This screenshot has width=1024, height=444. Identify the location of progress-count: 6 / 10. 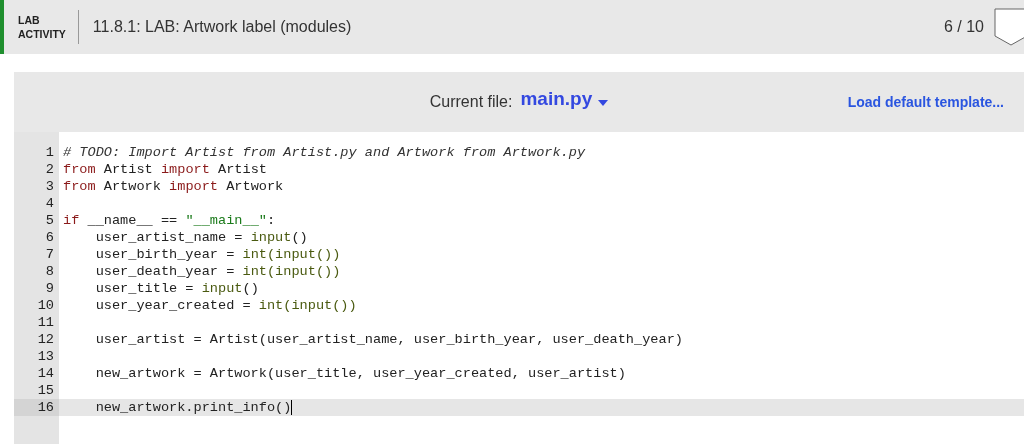
(963, 27).